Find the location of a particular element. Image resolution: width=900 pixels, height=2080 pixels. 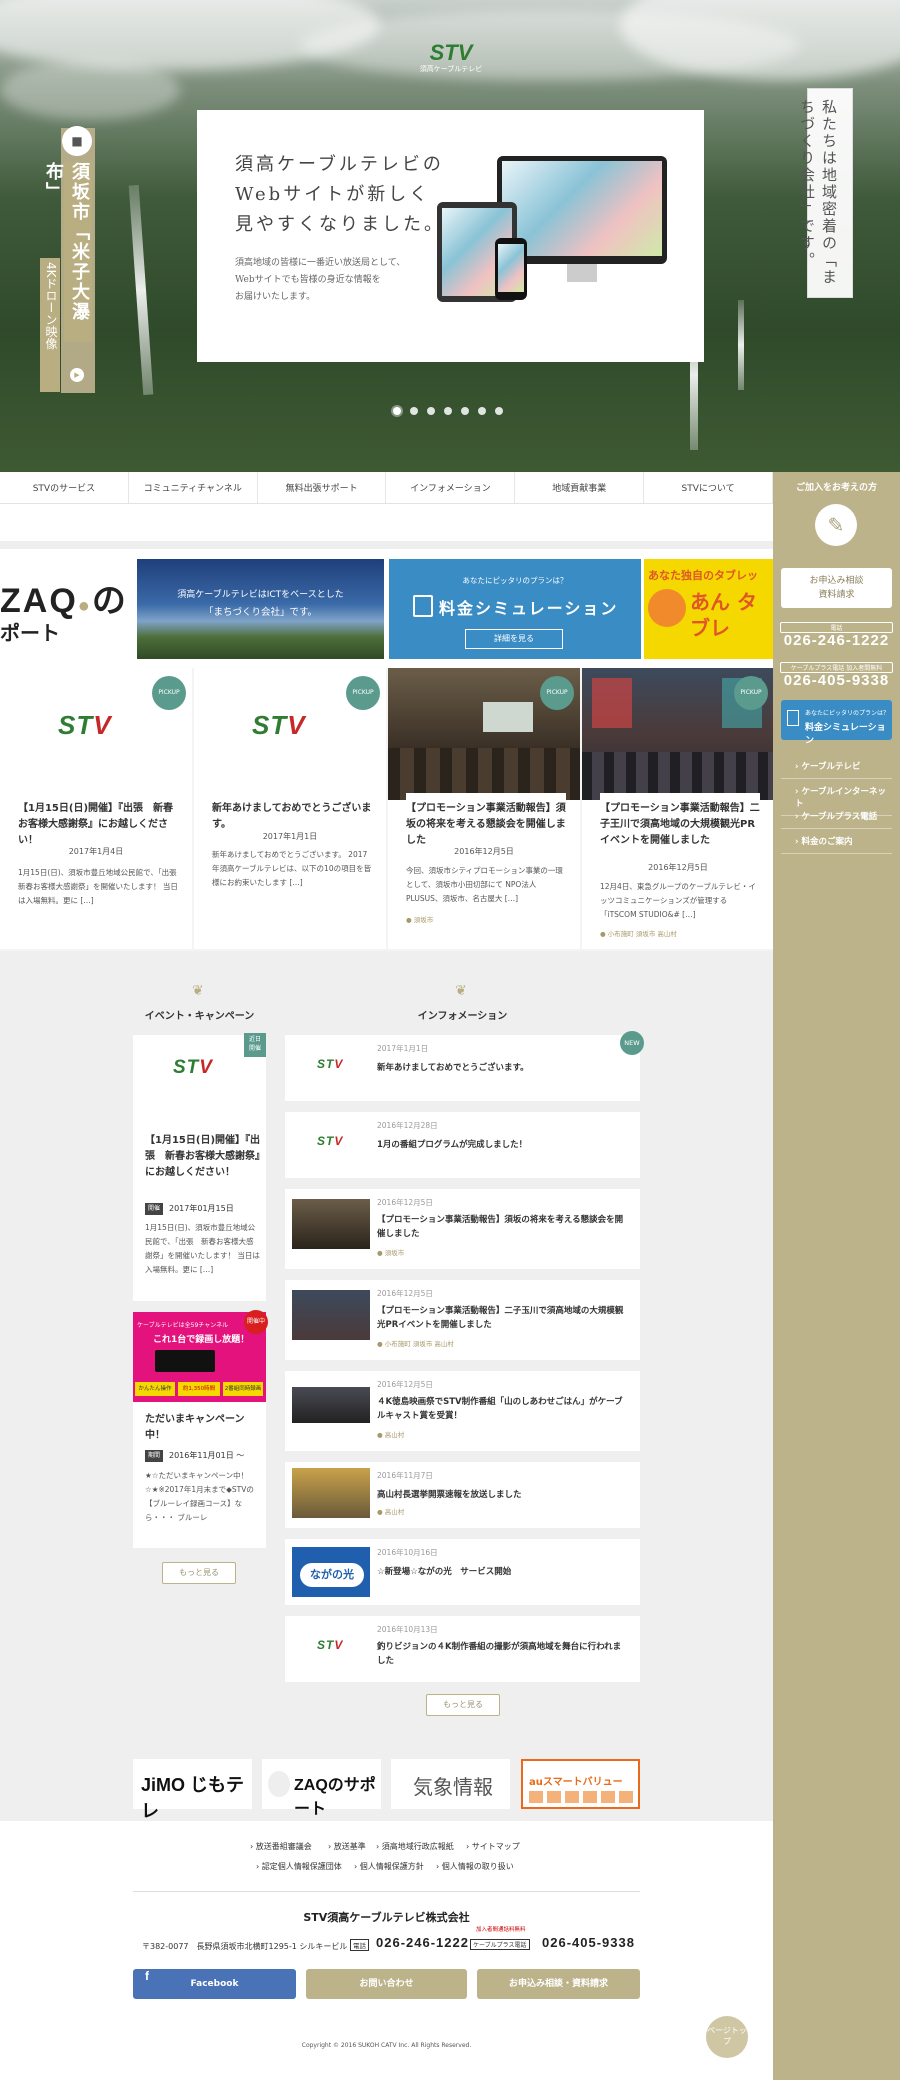

banner-tablet: あなた独自のタブレッ あん タブレ is located at coordinates (708, 609).